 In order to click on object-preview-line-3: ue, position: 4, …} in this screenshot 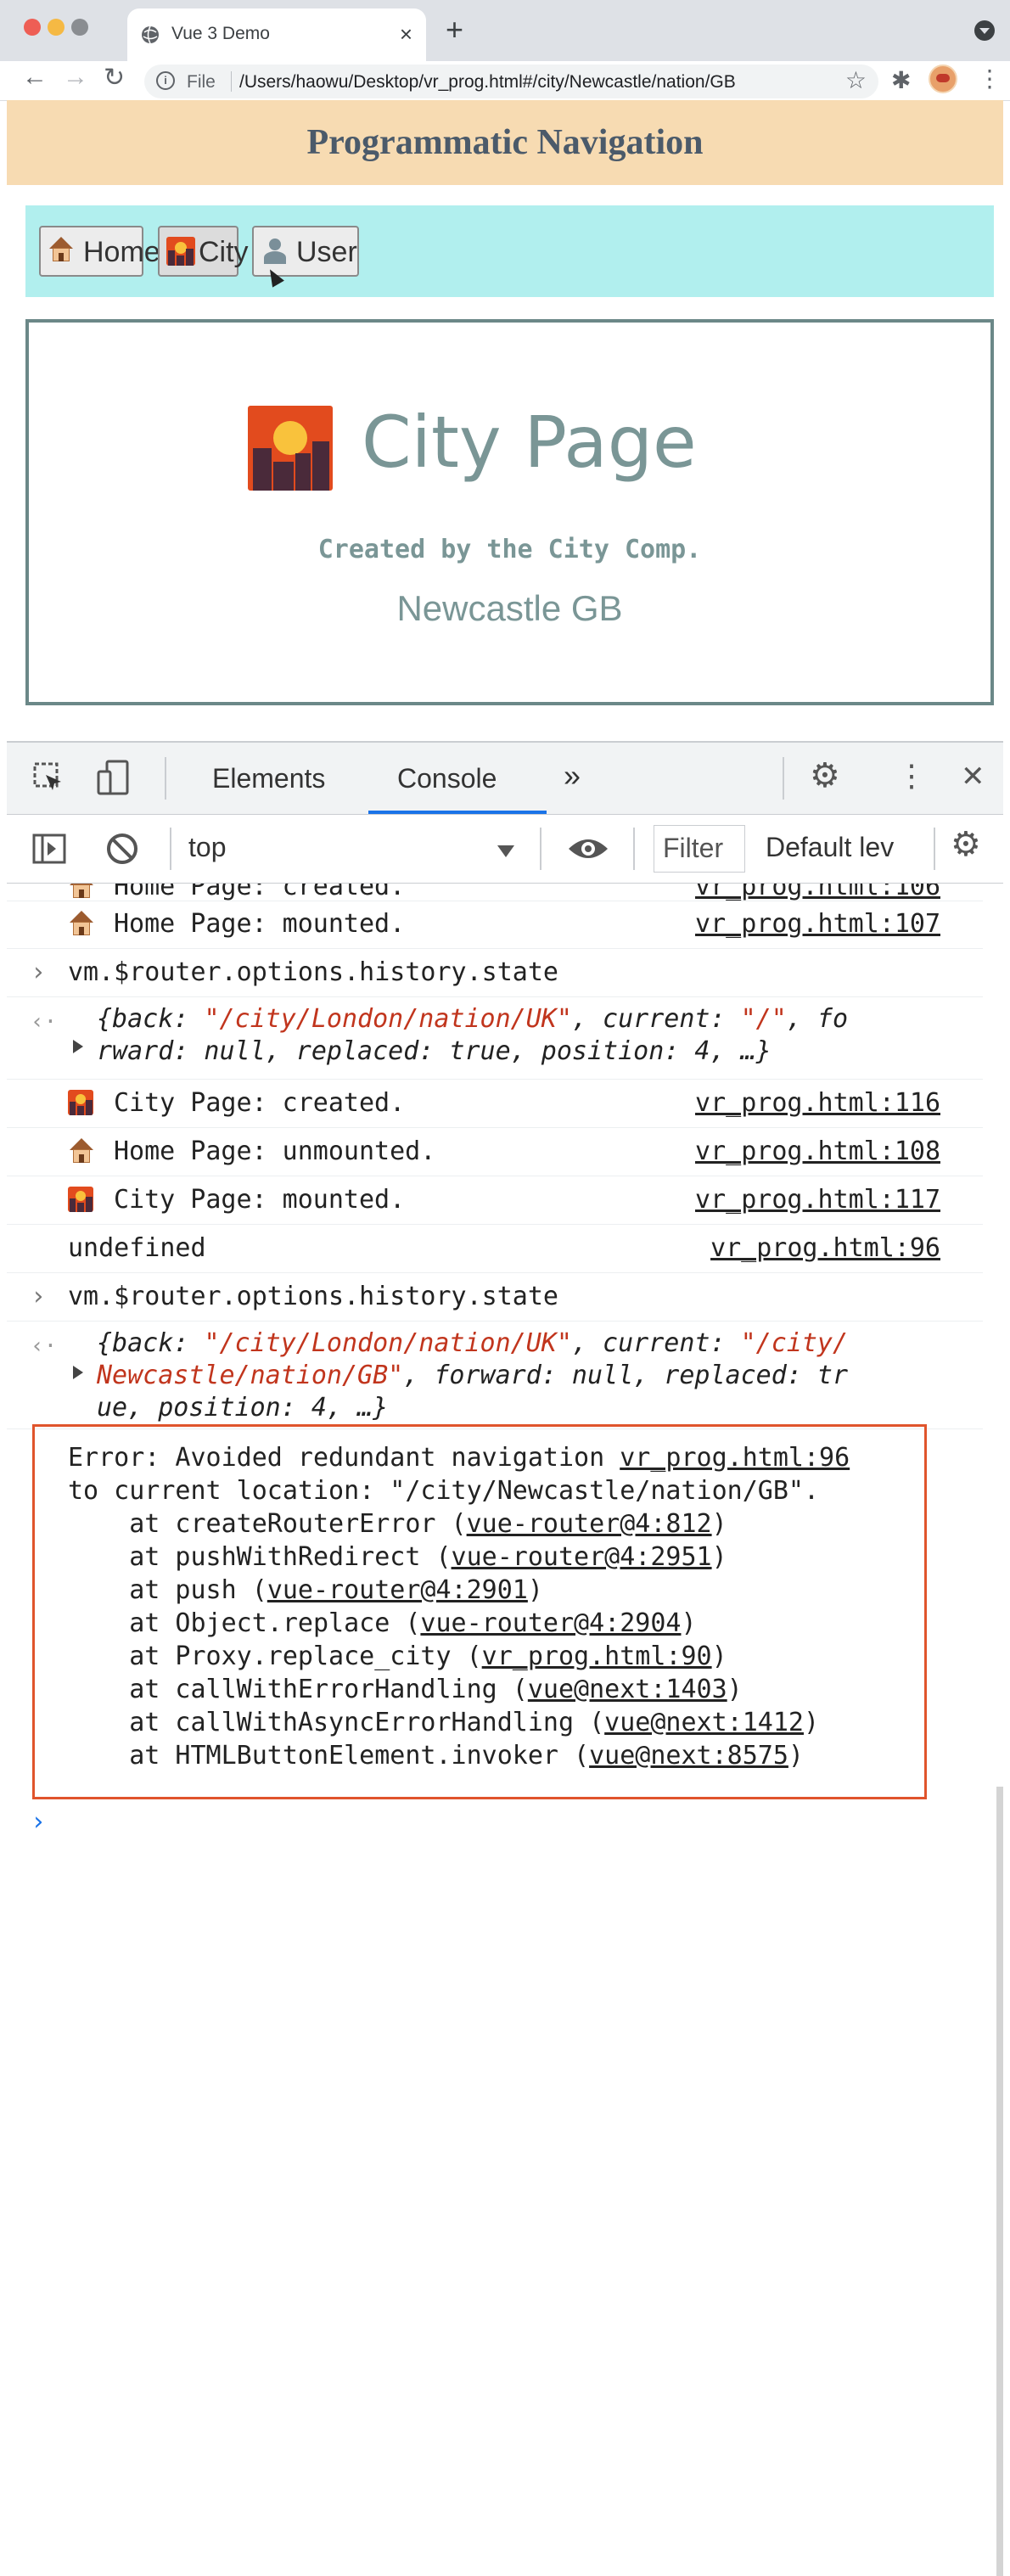, I will do `click(242, 1408)`.